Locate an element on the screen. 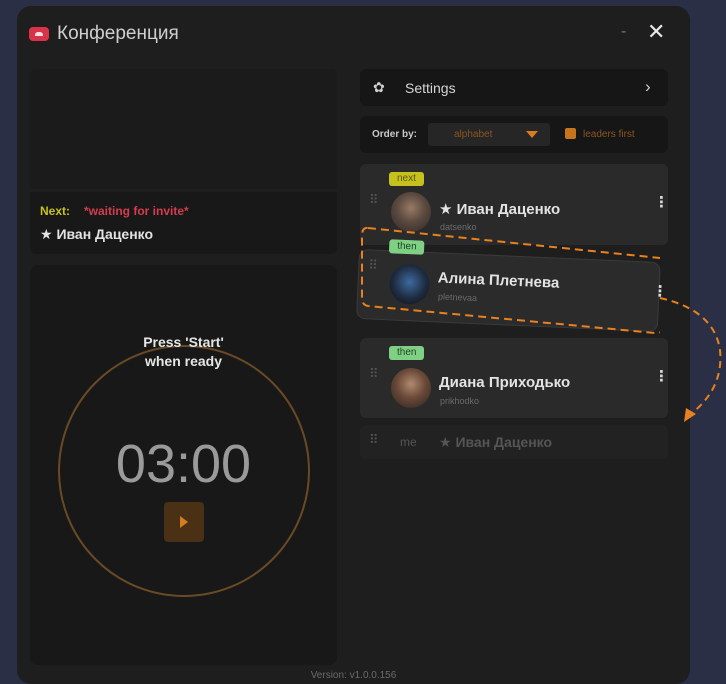  participant-name: ★ Иван Даценко is located at coordinates (500, 209).